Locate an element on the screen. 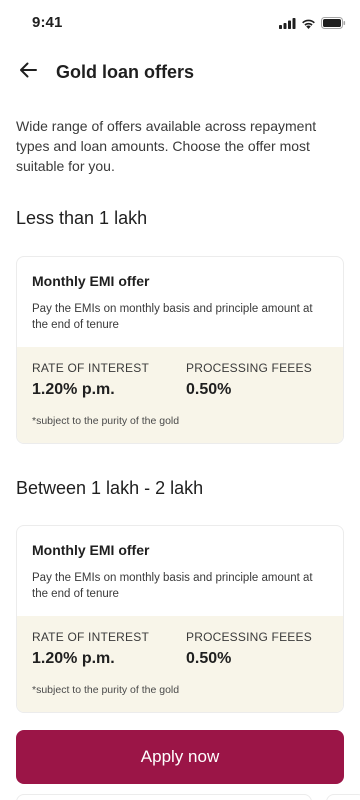 The width and height of the screenshot is (360, 800). page-title: Gold loan offers is located at coordinates (125, 72).